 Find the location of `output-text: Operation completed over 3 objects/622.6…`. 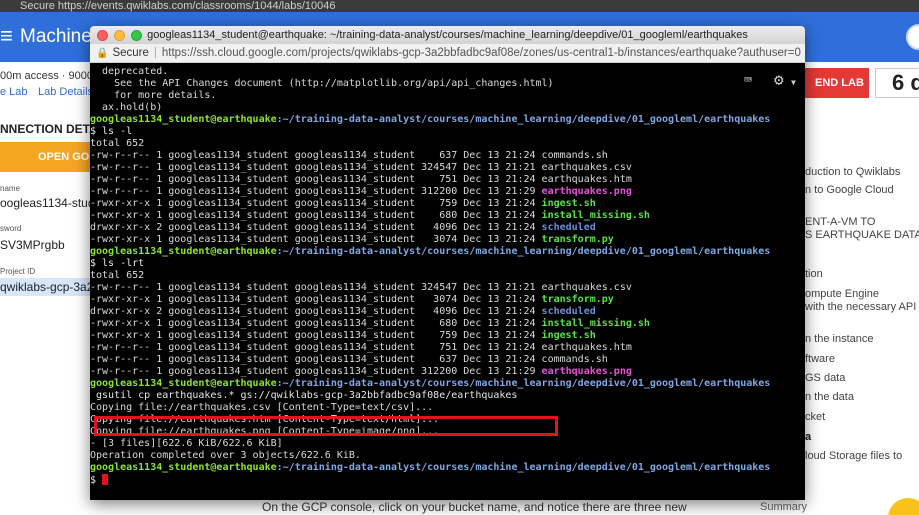

output-text: Operation completed over 3 objects/622.6… is located at coordinates (225, 455).